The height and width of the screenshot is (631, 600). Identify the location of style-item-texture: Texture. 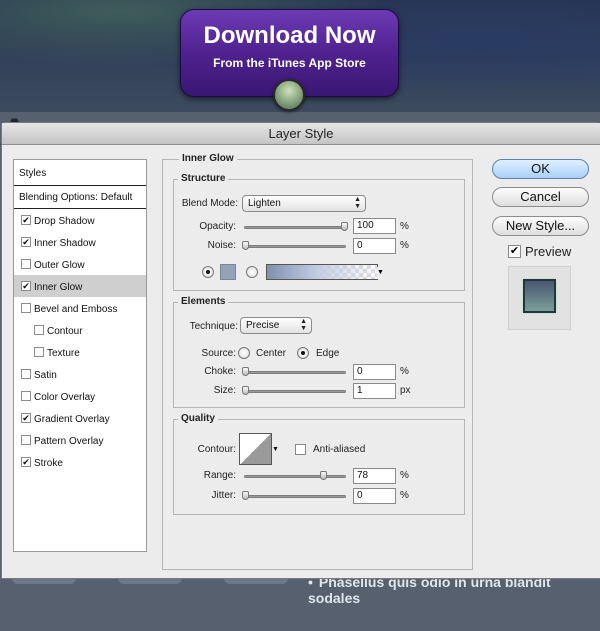
(80, 352).